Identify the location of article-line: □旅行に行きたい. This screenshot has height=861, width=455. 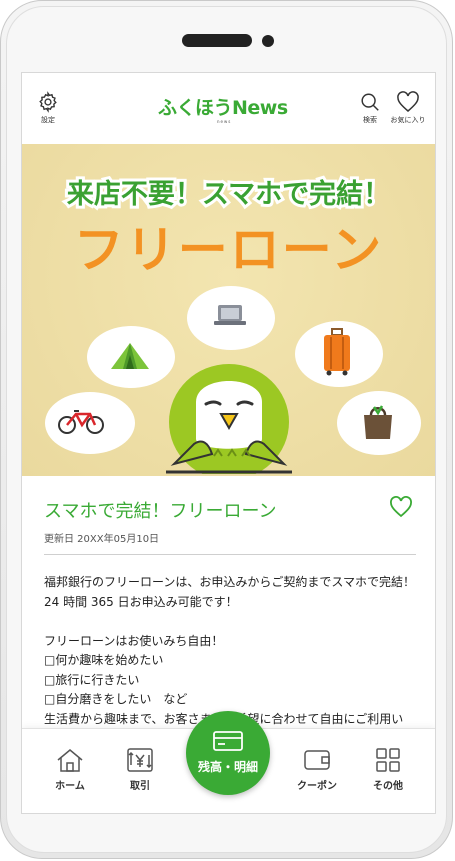
(92, 679).